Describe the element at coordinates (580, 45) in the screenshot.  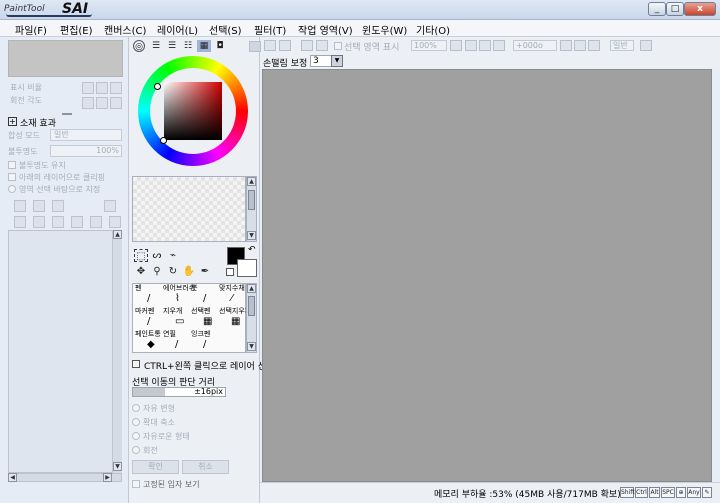
I see `rotate-left-icon` at that location.